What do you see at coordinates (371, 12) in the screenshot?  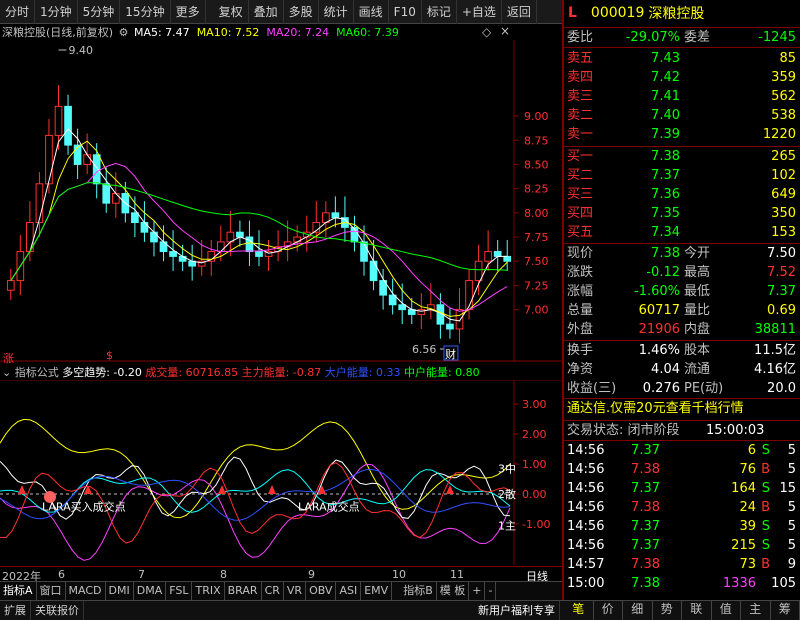 I see `toolbar-item-9: 画线` at bounding box center [371, 12].